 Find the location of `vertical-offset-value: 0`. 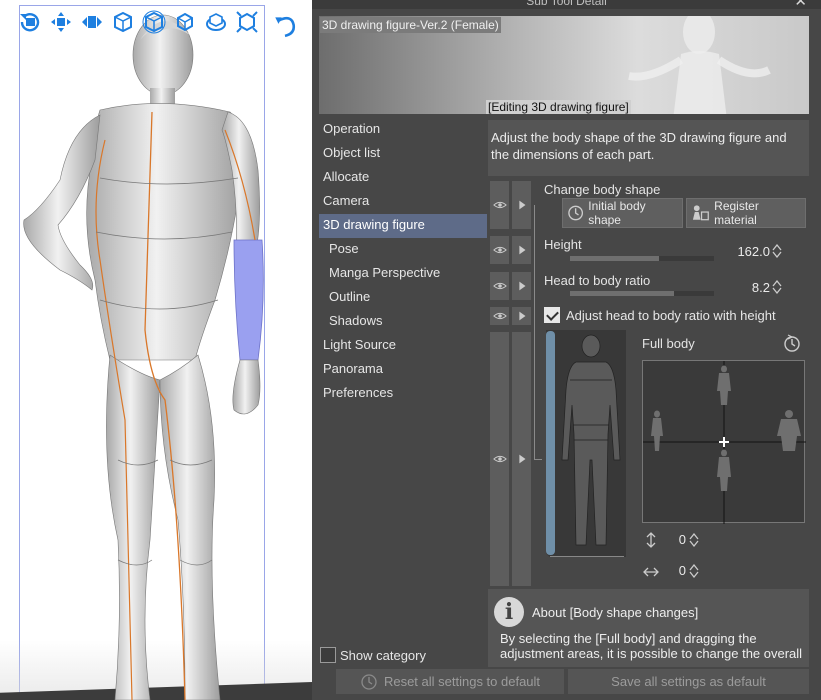

vertical-offset-value: 0 is located at coordinates (674, 539).